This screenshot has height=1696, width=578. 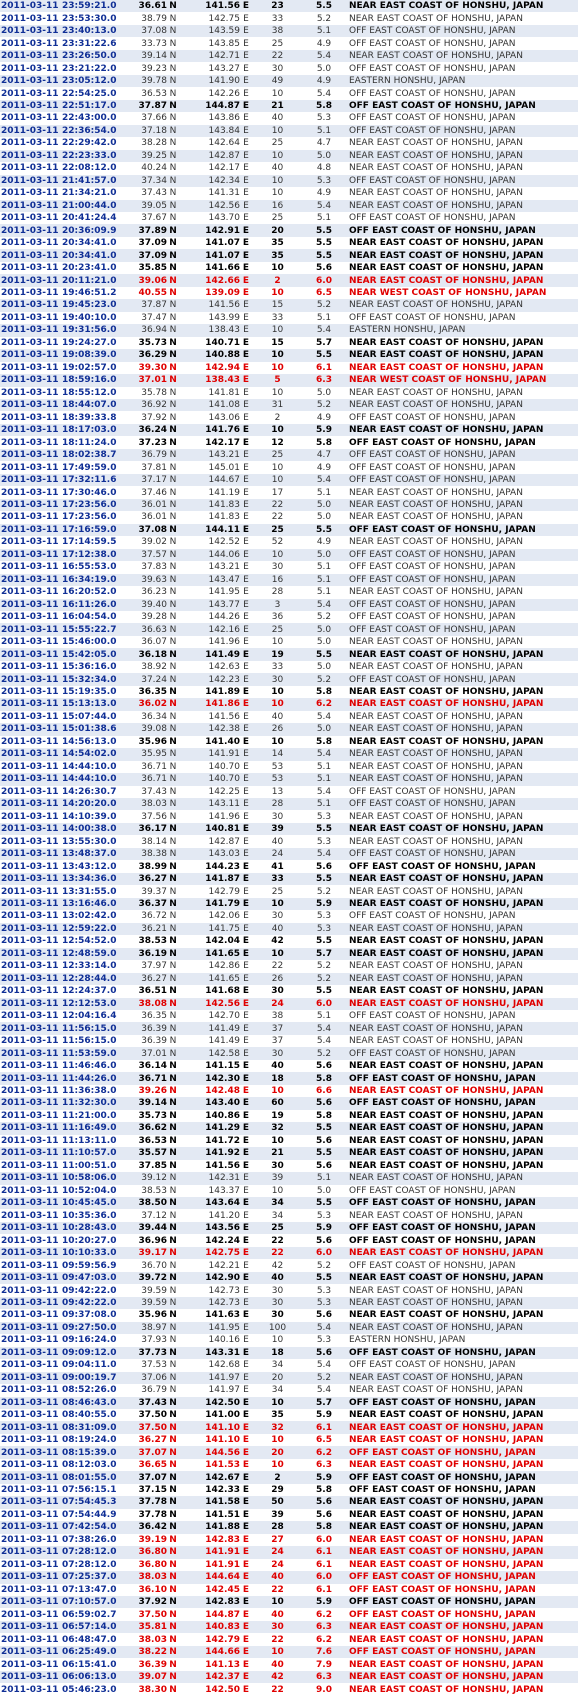 What do you see at coordinates (91, 1652) in the screenshot?
I see `event-time-link: 06:25:49.0` at bounding box center [91, 1652].